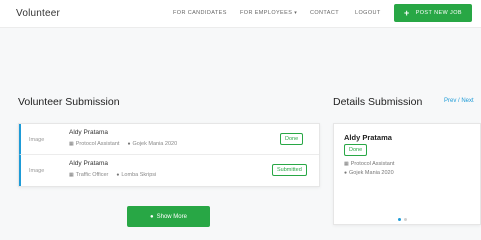 The height and width of the screenshot is (240, 481). Describe the element at coordinates (97, 144) in the screenshot. I see `row-role: Protocol Assistant` at that location.